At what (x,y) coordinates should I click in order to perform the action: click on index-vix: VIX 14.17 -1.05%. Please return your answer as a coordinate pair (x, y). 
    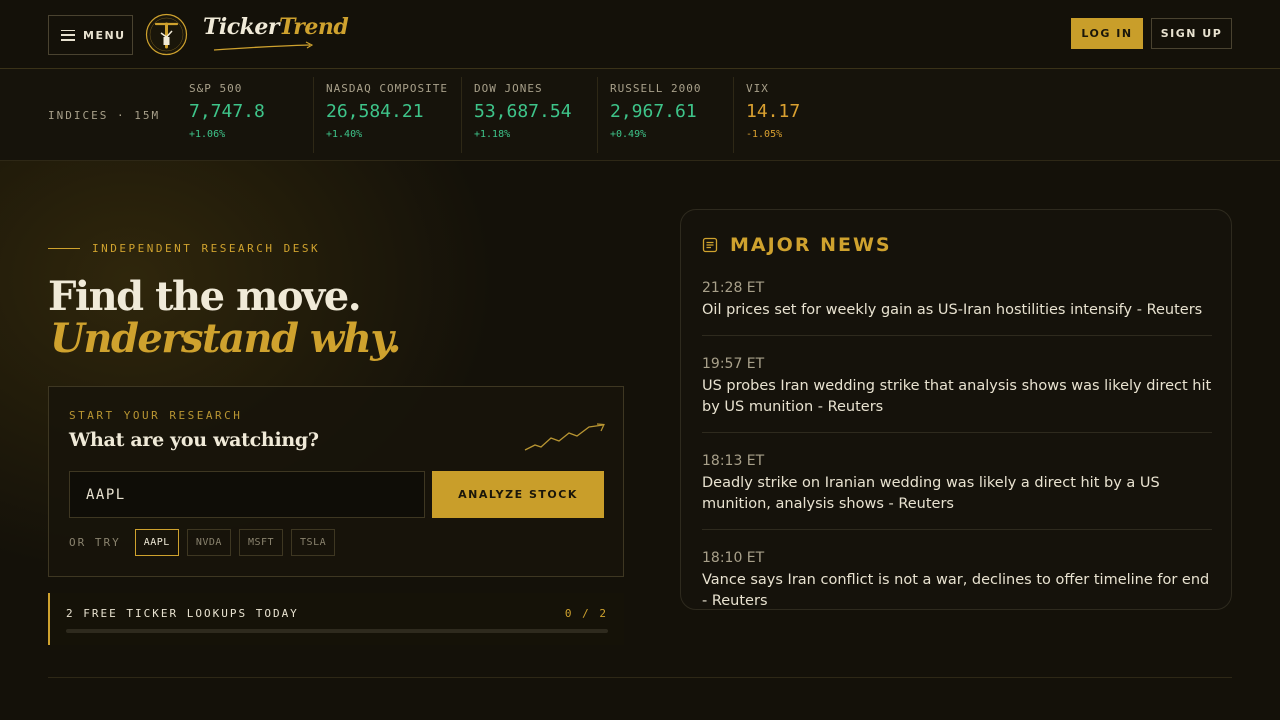
    Looking at the image, I should click on (793, 115).